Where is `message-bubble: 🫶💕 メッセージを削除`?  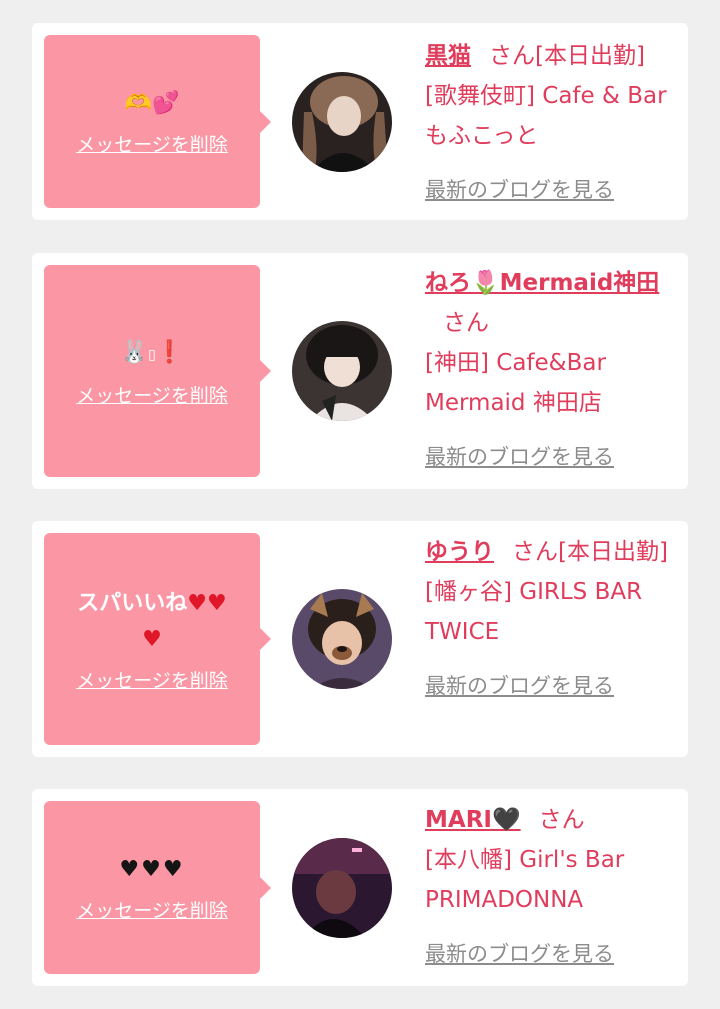 message-bubble: 🫶💕 メッセージを削除 is located at coordinates (157, 121).